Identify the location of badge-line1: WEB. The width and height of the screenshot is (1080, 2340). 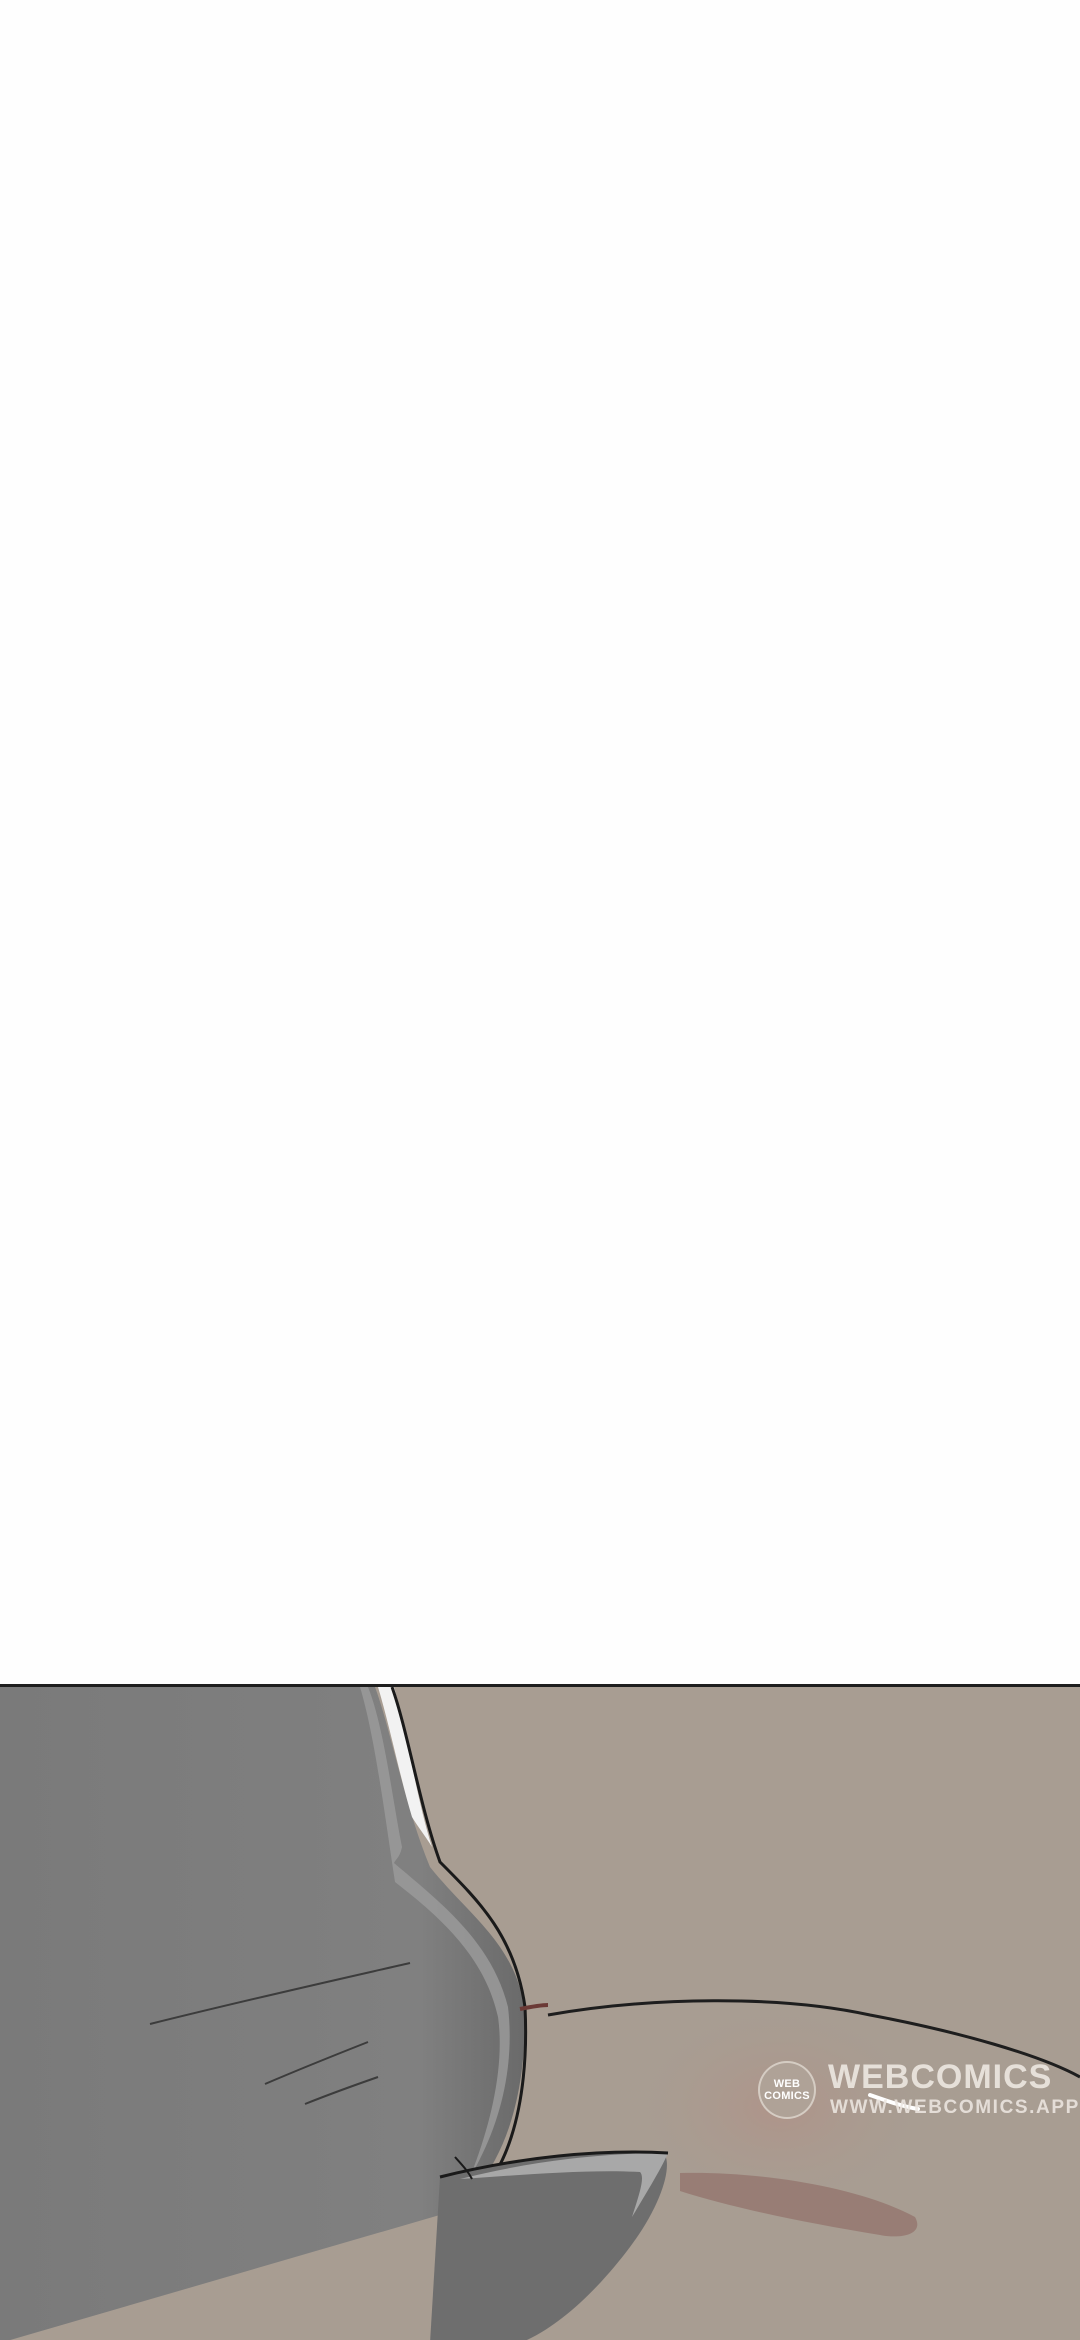
(787, 2084).